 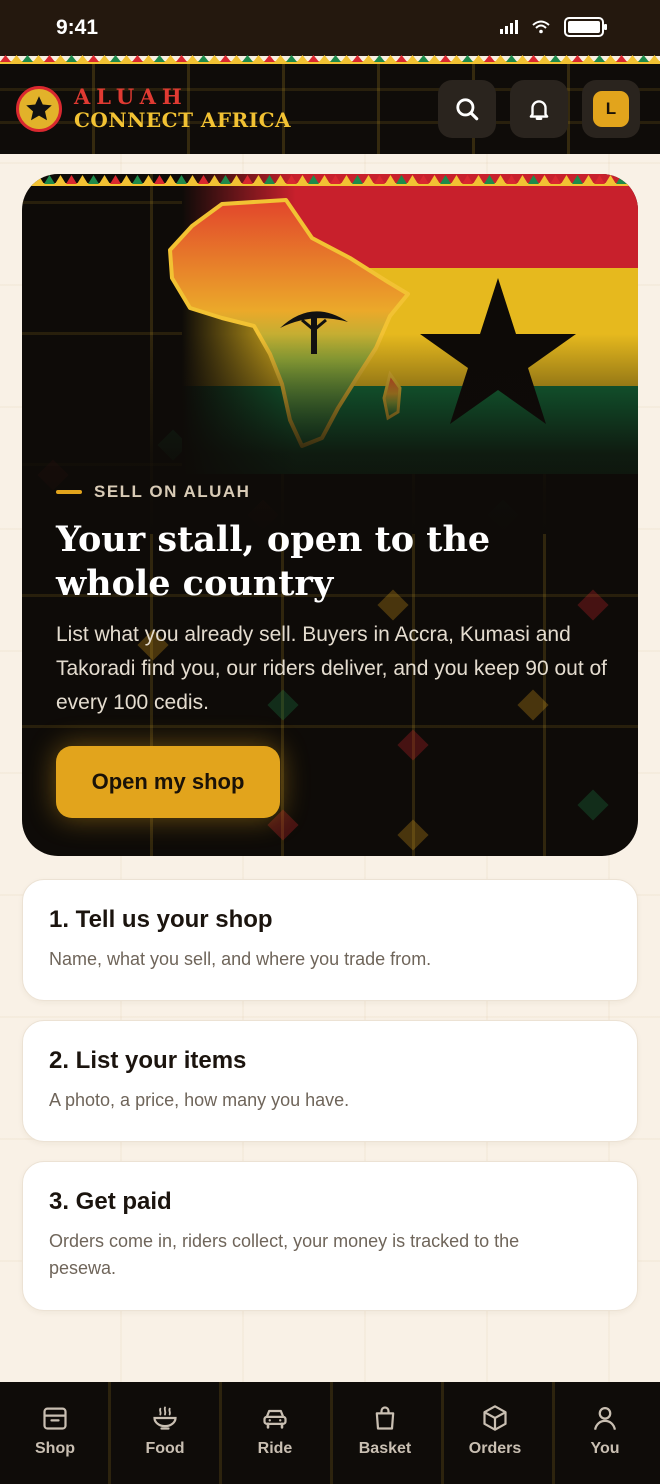 I want to click on signal-icon, so click(x=509, y=27).